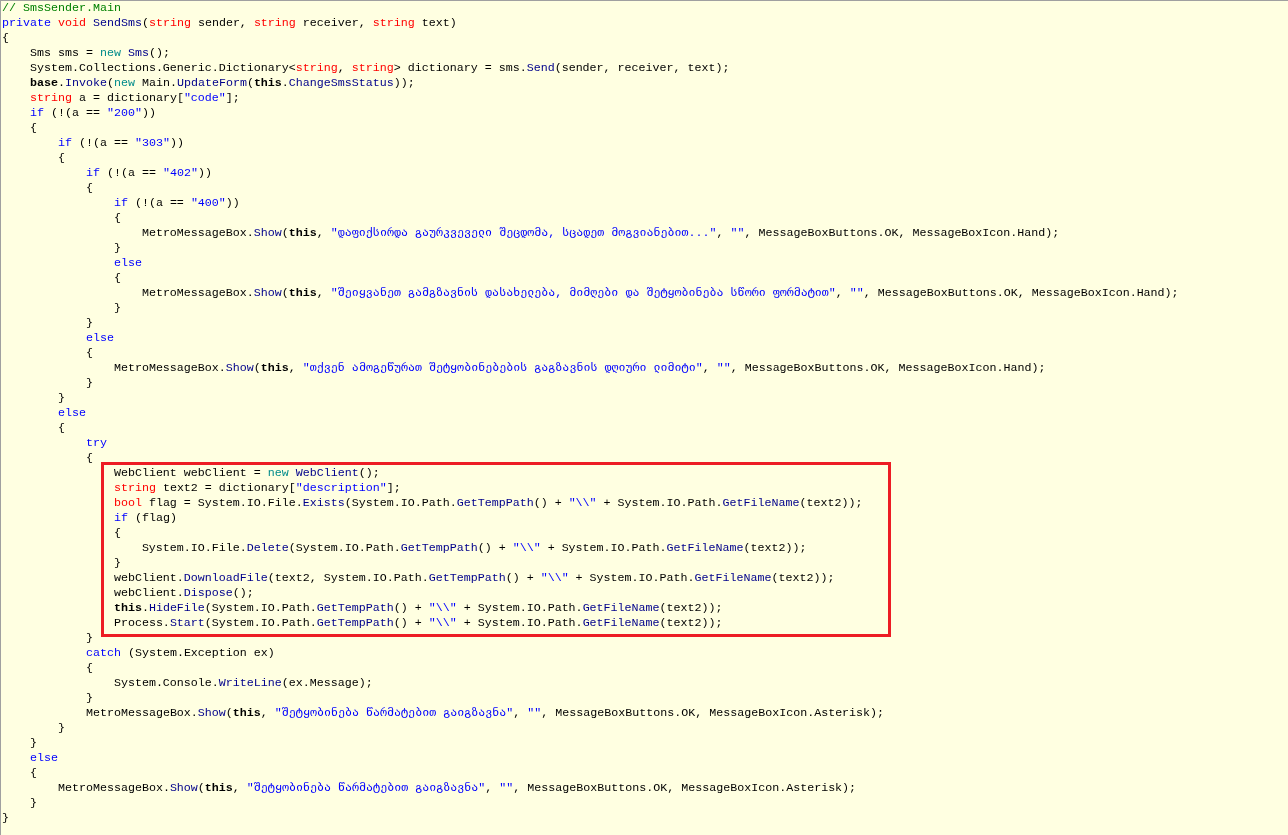 The width and height of the screenshot is (1288, 835). I want to click on code-line: MetroMessageBox.Show(this, "თქვენ ამოგეწურათ შეტყობინებების გაგზავნის დღიური ლიმიტი", "", MessageBoxButtons.OK, MessageBoxIcon.Hand);, so click(579, 368).